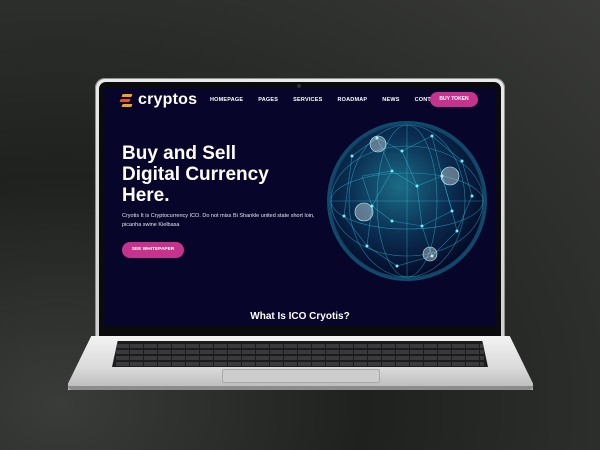  I want to click on section-title: What Is ICO Cryotis?, so click(300, 316).